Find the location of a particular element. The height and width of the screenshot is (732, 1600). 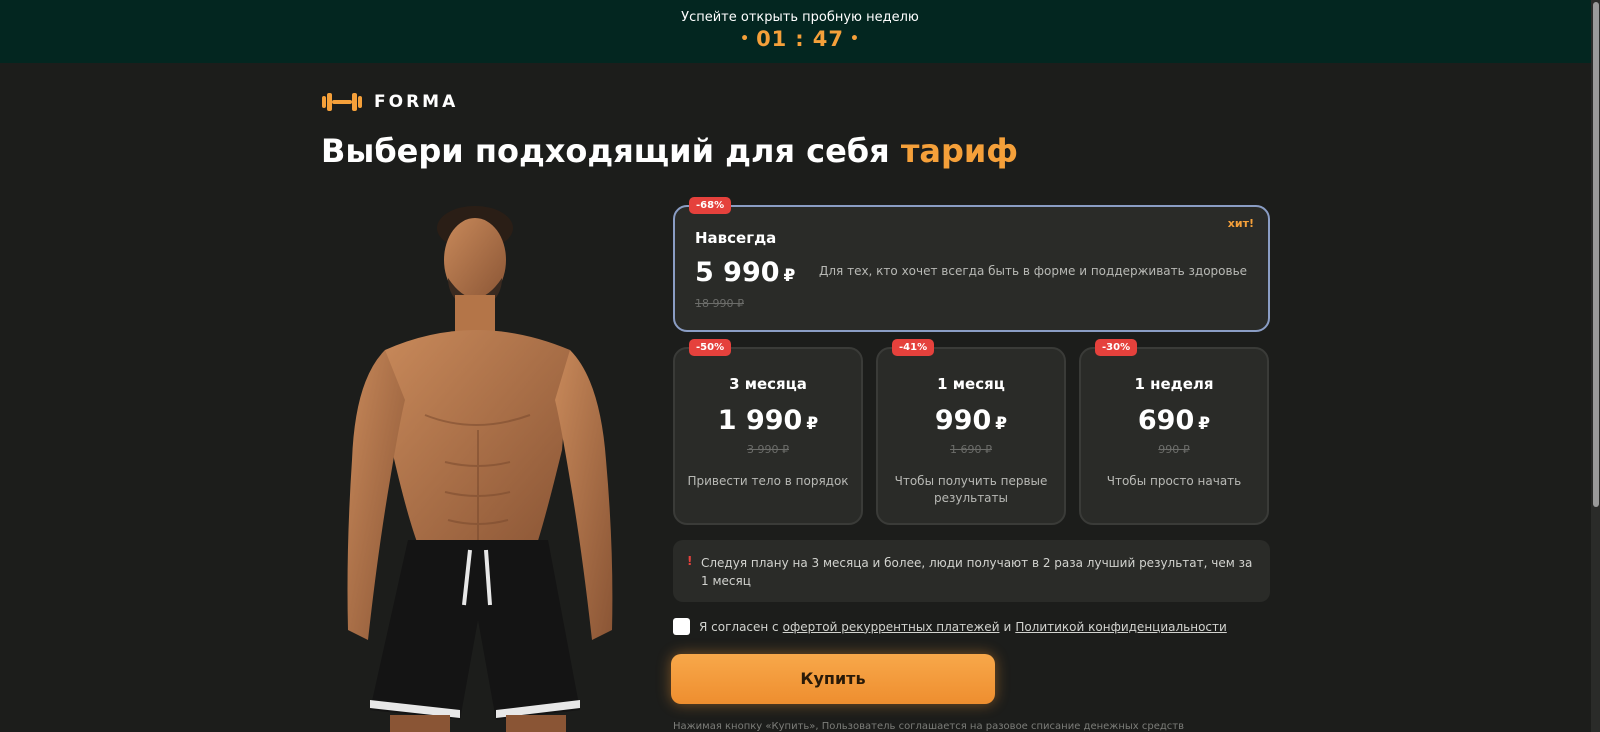

plan-price-value: 5 990 is located at coordinates (737, 272).